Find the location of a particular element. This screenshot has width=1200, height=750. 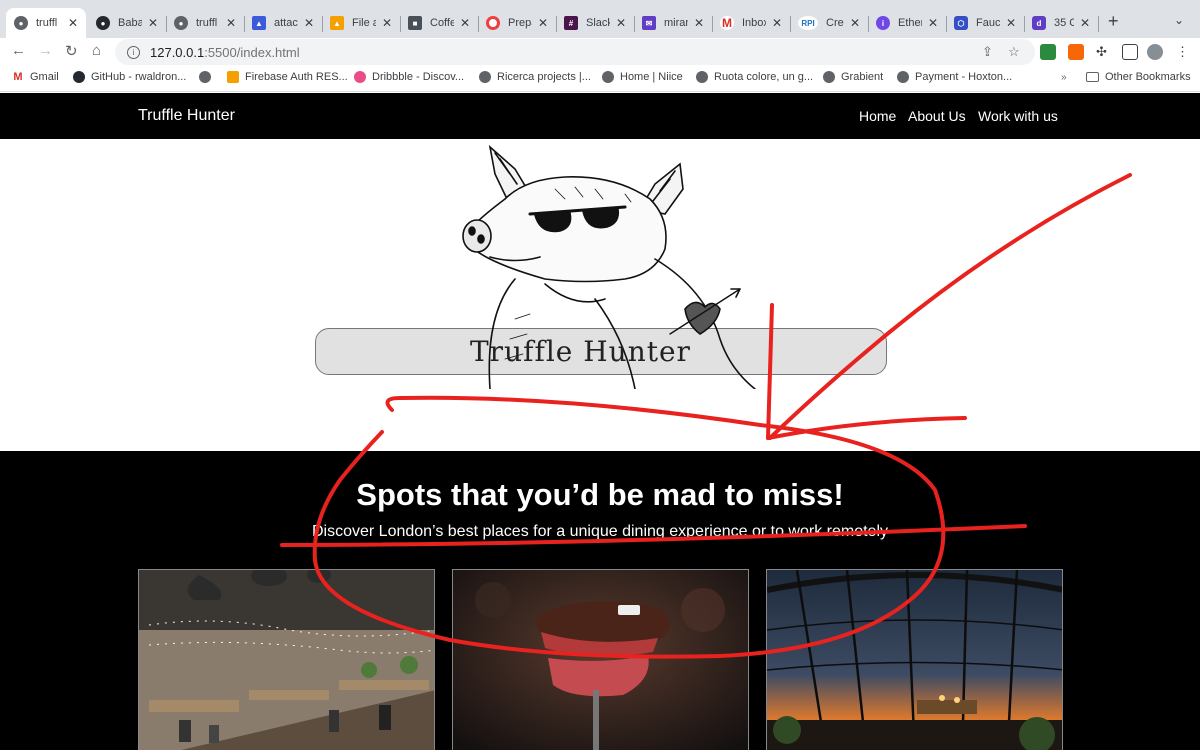

back-button: ← is located at coordinates (18, 50).